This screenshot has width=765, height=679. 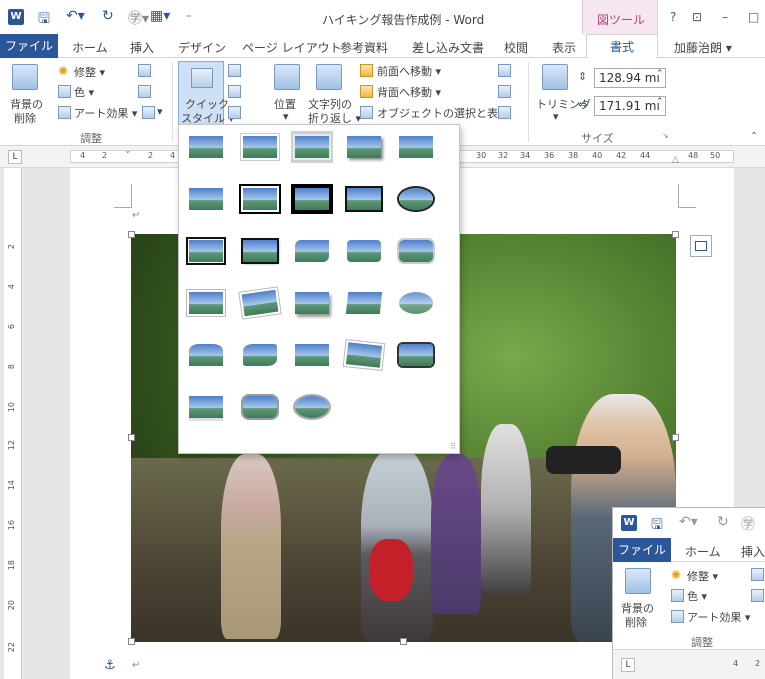 I want to click on first-line-indent-marker: ⌄, so click(x=128, y=151).